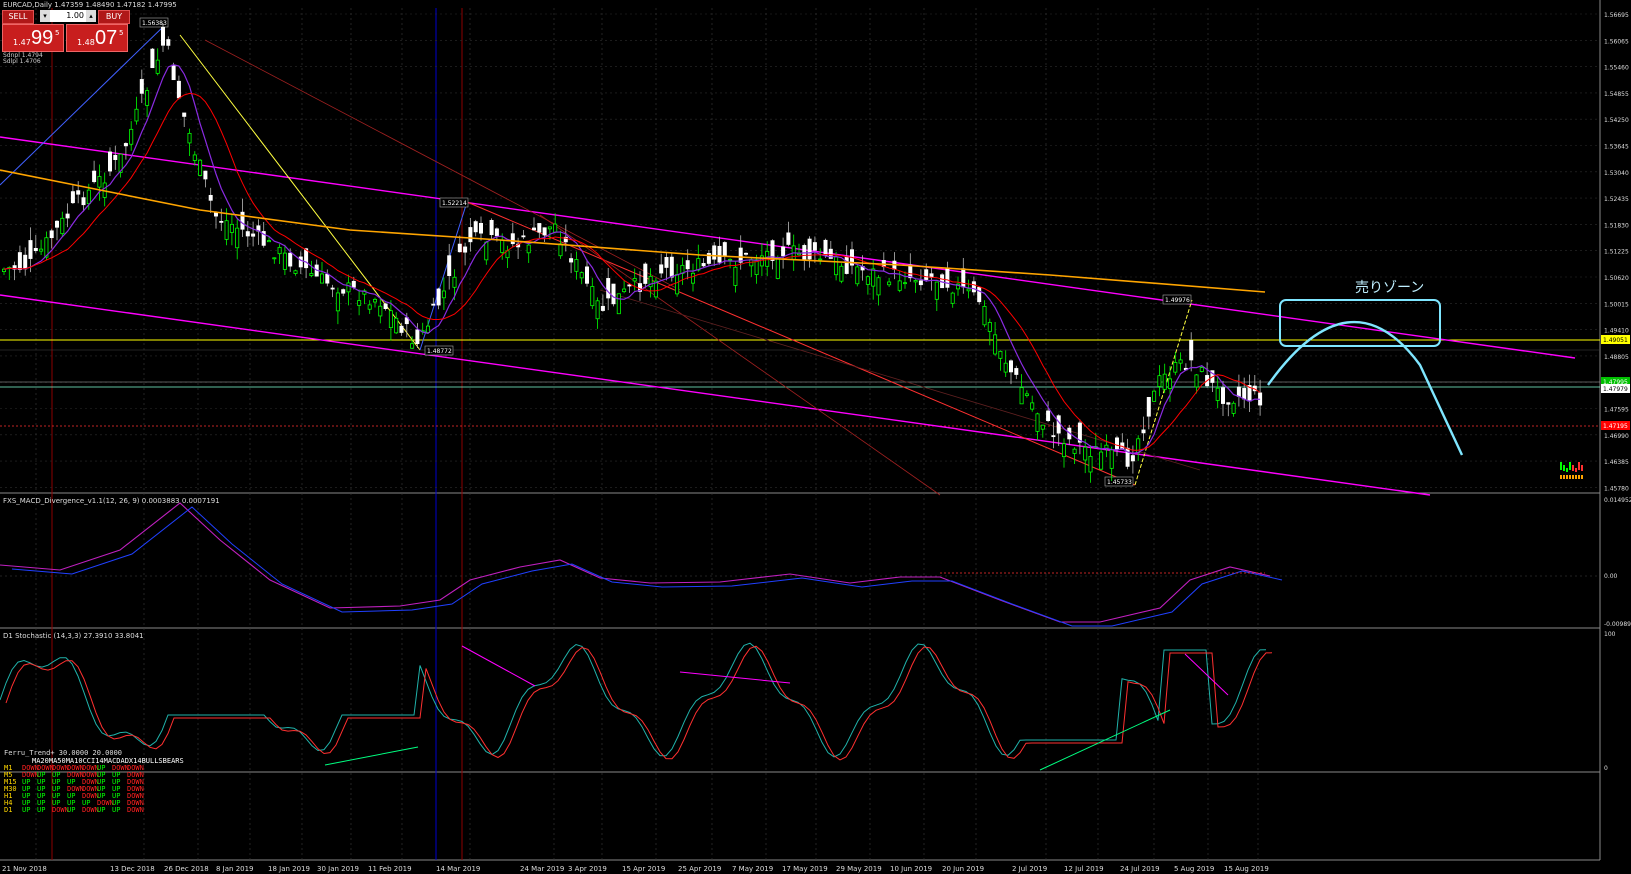 The height and width of the screenshot is (874, 1631). Describe the element at coordinates (91, 16) in the screenshot. I see `lot-increase-button: ▴` at that location.